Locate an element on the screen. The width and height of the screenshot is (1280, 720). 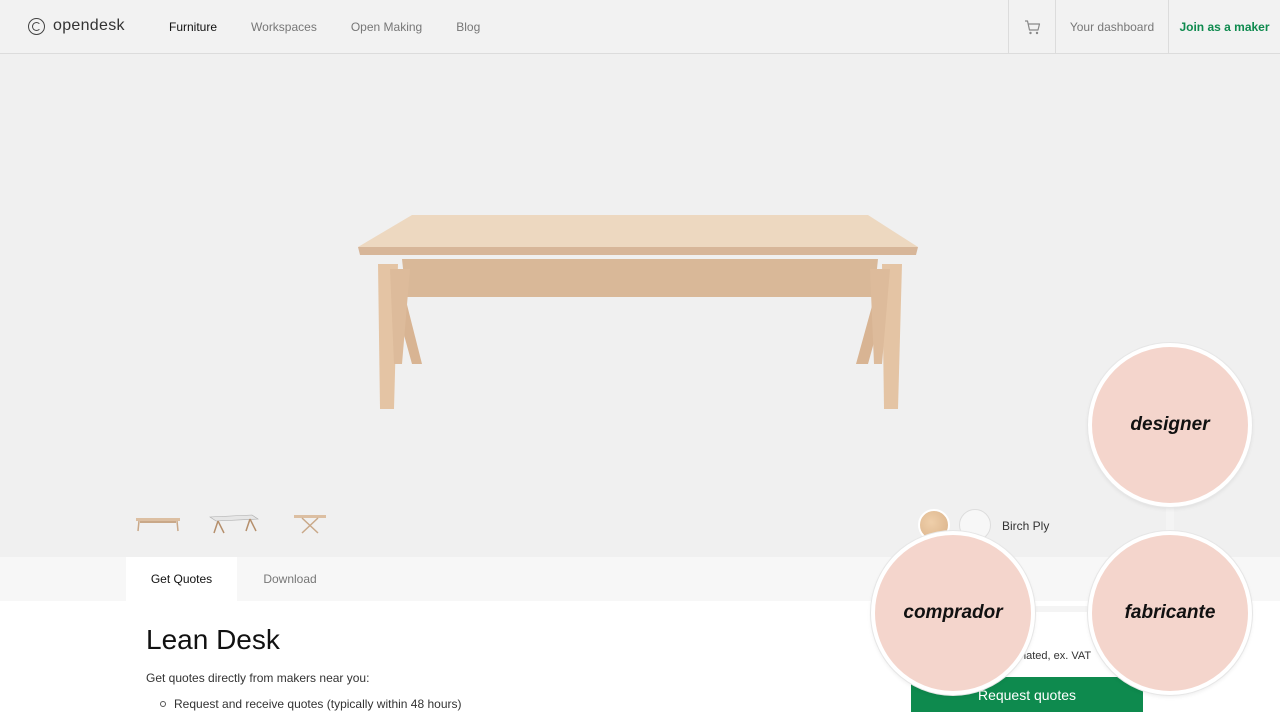
nav-blog: Blog is located at coordinates (468, 27).